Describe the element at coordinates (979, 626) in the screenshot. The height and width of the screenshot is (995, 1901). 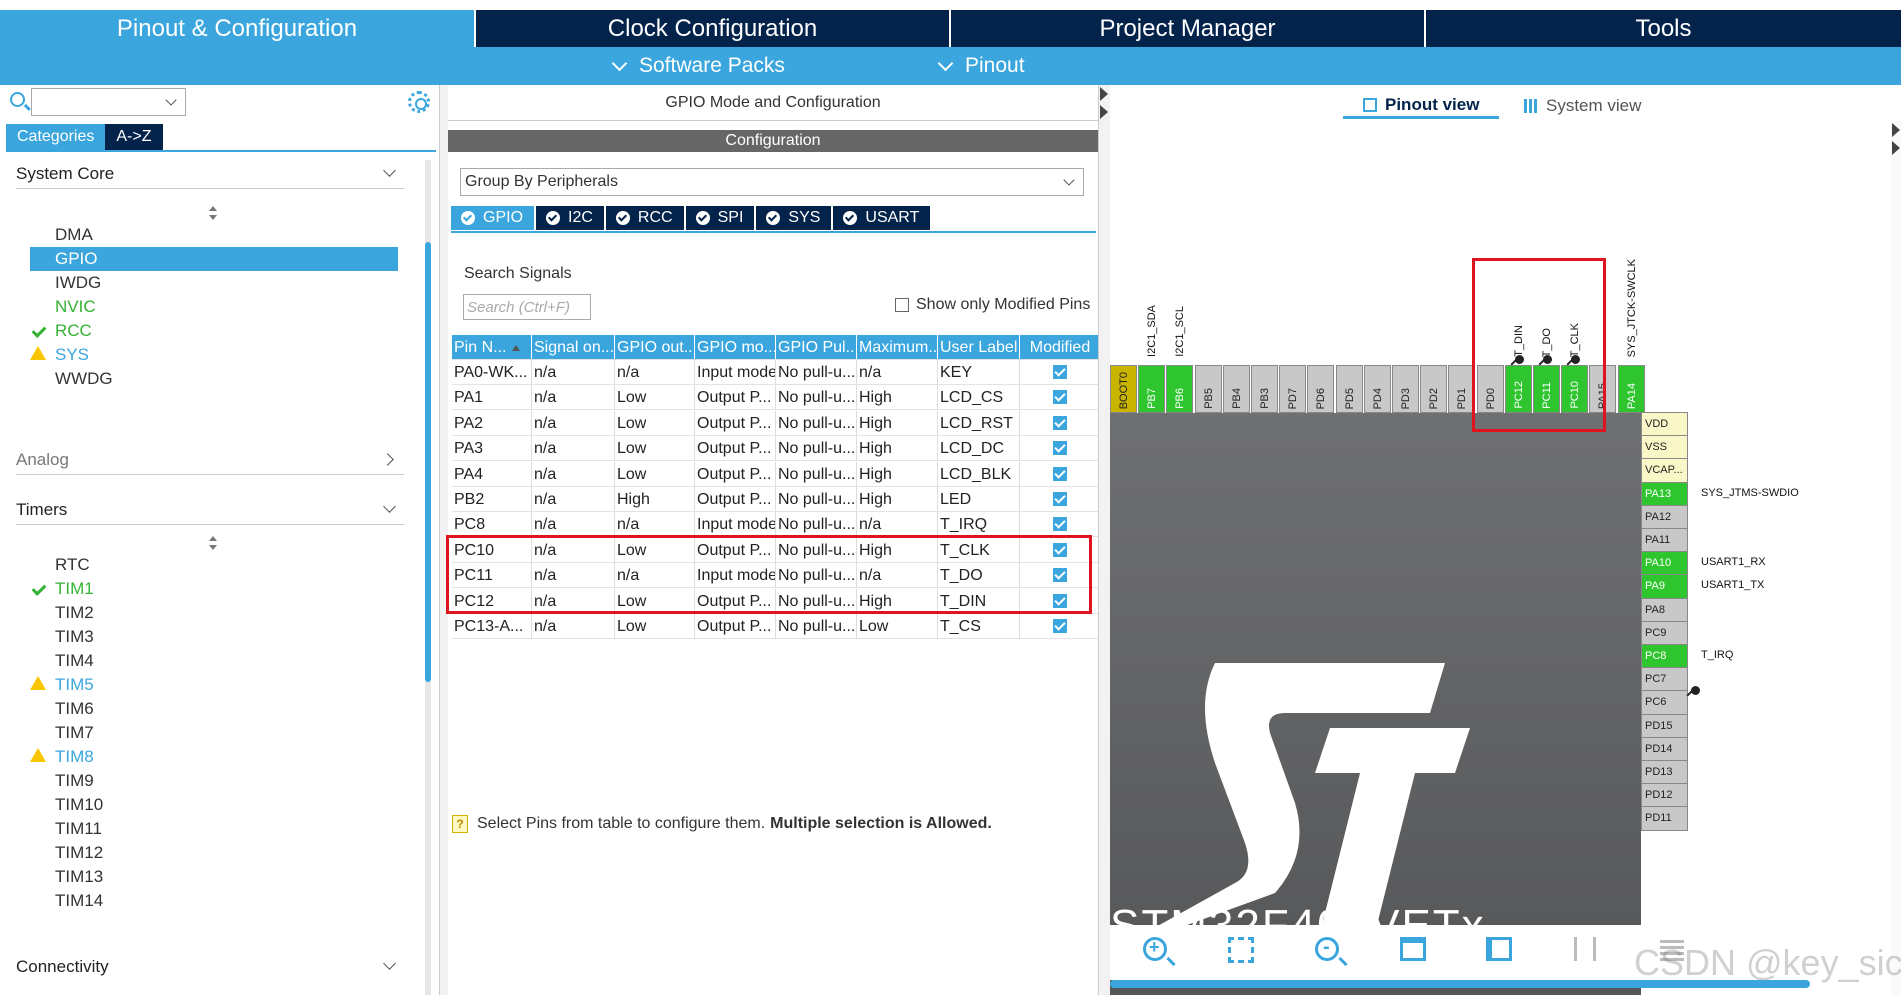
I see `table-cell: T_CS` at that location.